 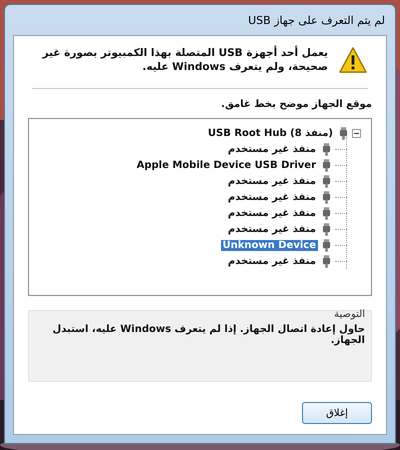 I want to click on error-message: يعمل أحد أجهزة USB المتصلة بهذا الكمبيوتر بصورة غير صحيحة، ولم يتعرف Windows عليه., so click(x=184, y=59).